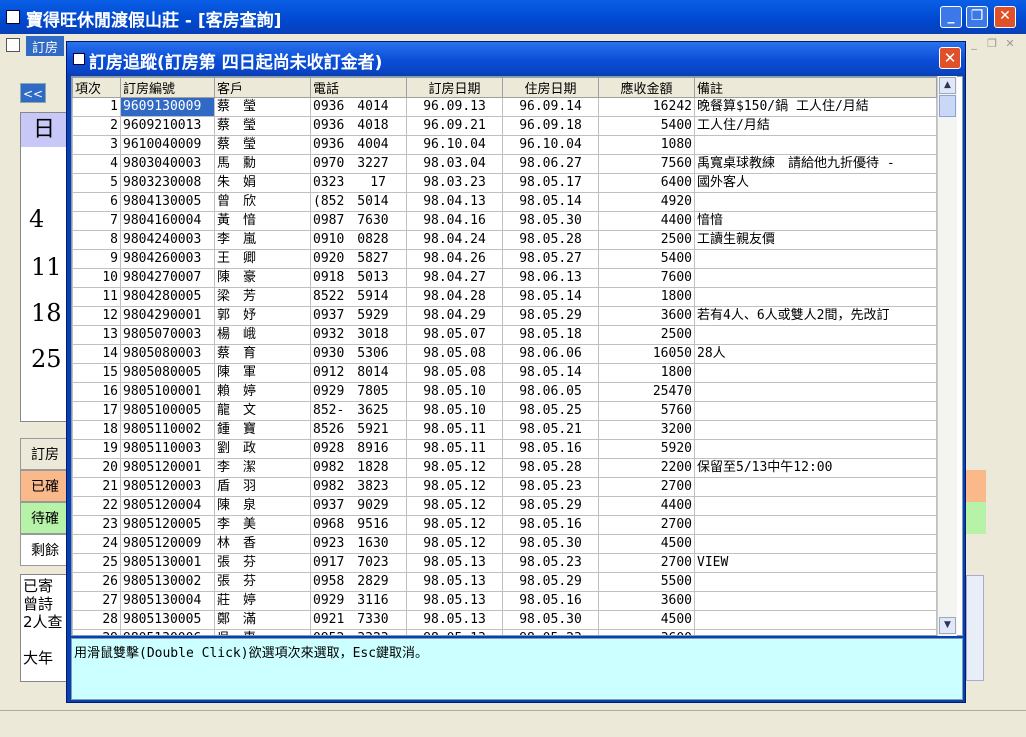 This screenshot has height=737, width=1026. What do you see at coordinates (454, 259) in the screenshot?
I see `table-cell: 98.04.26` at bounding box center [454, 259].